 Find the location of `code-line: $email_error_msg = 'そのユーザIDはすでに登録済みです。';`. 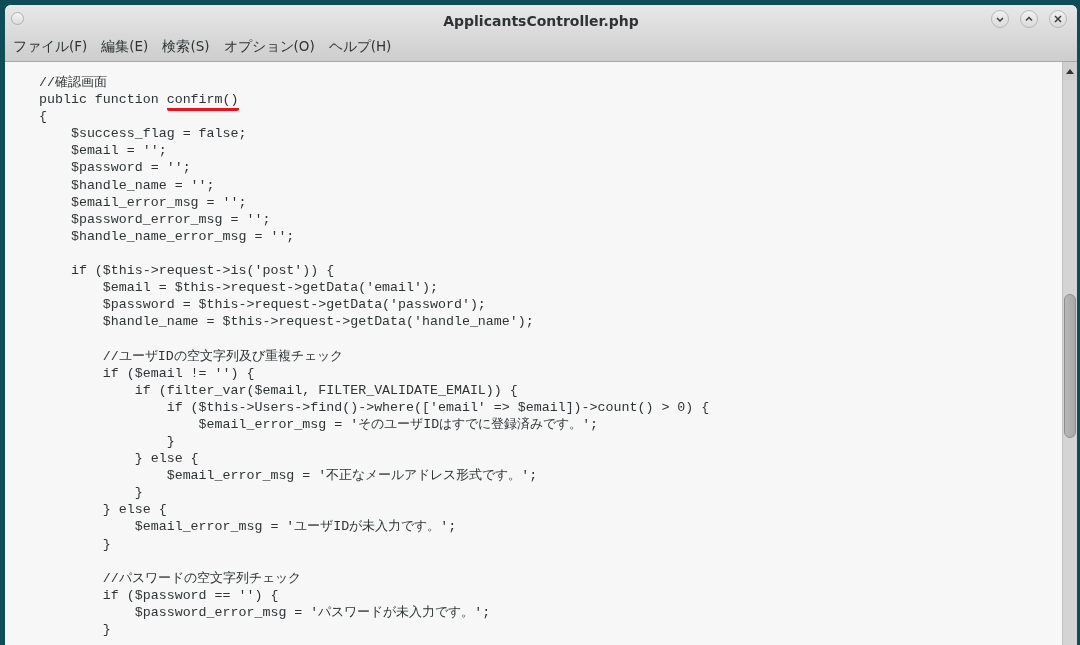

code-line: $email_error_msg = 'そのユーザIDはすでに登録済みです。'; is located at coordinates (398, 424).